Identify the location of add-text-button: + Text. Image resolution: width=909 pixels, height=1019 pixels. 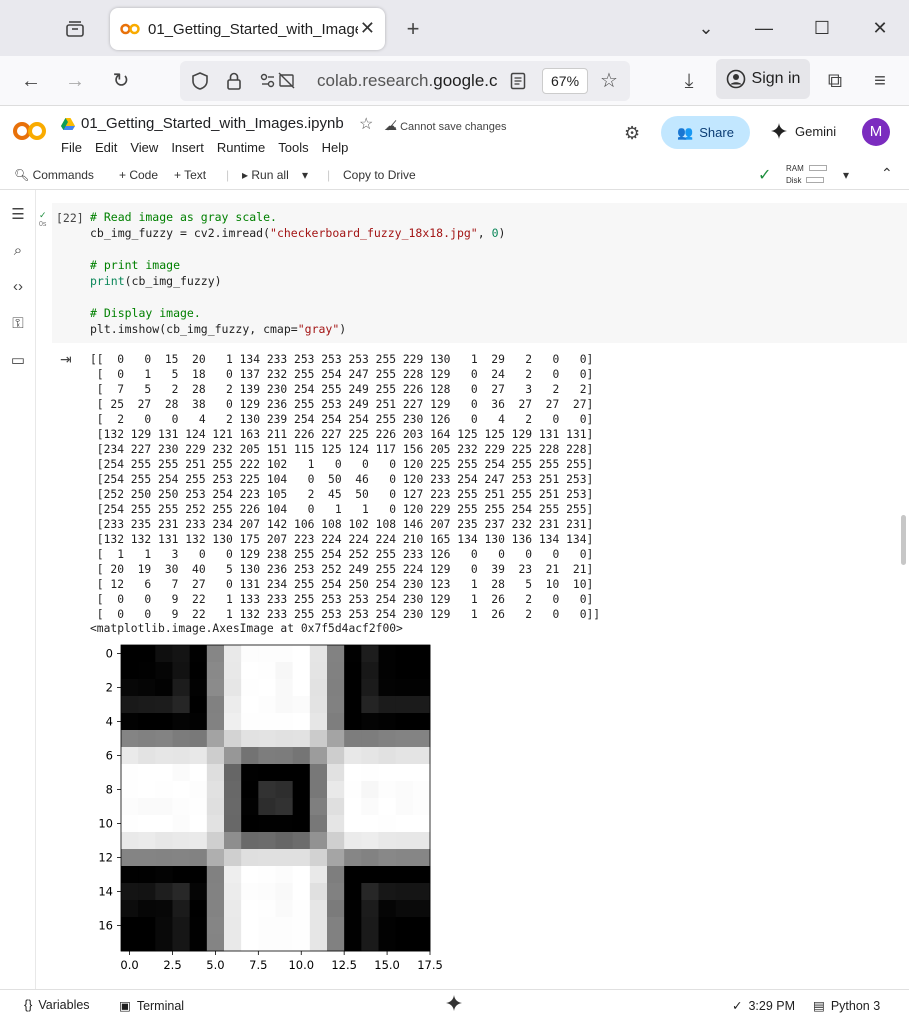
(190, 175).